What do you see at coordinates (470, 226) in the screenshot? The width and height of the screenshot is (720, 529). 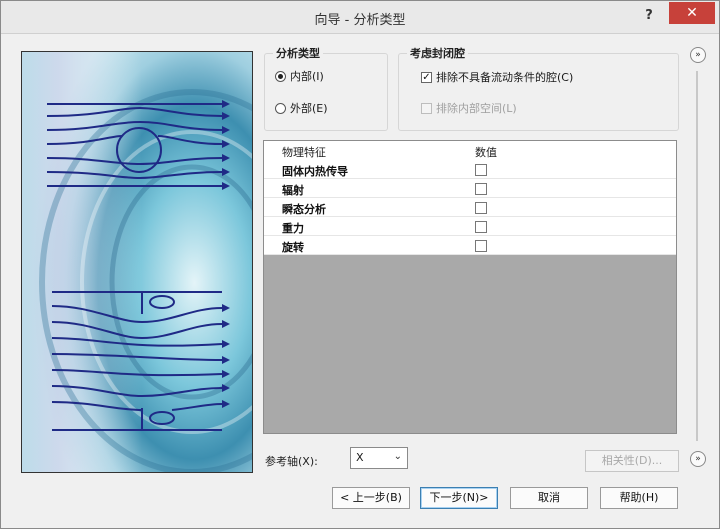 I see `table-row-gravity: 重力` at bounding box center [470, 226].